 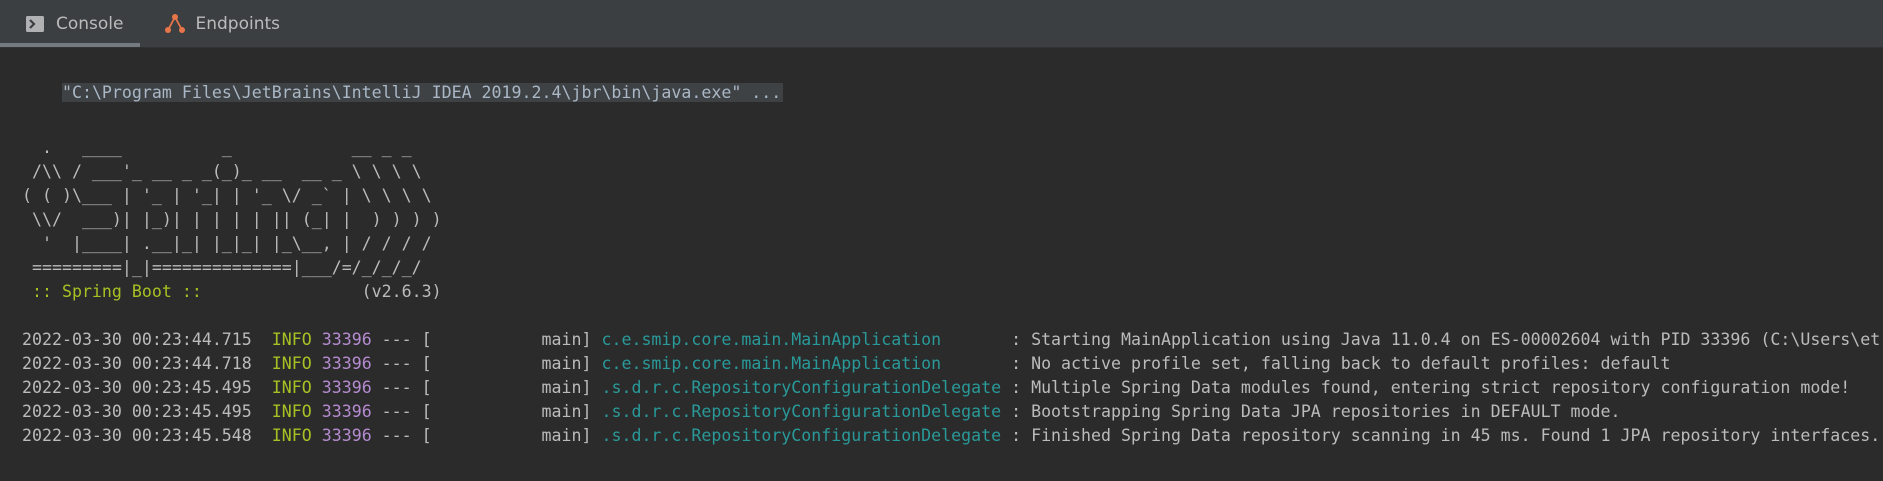 I want to click on log-timestamp: 2022-03-30 00:23:44.718, so click(x=137, y=363).